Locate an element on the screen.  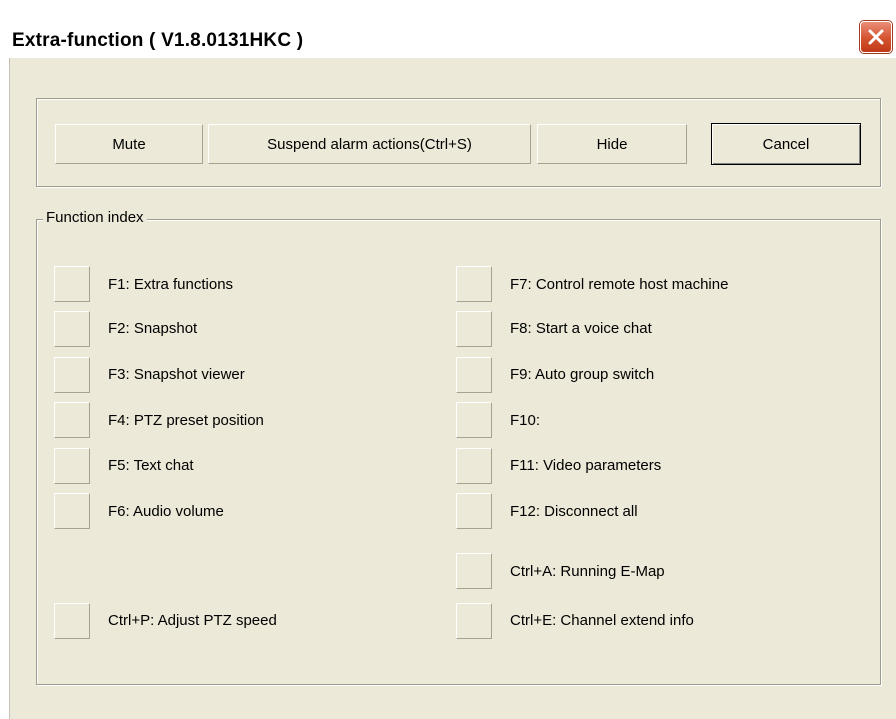
f8-button is located at coordinates (474, 329).